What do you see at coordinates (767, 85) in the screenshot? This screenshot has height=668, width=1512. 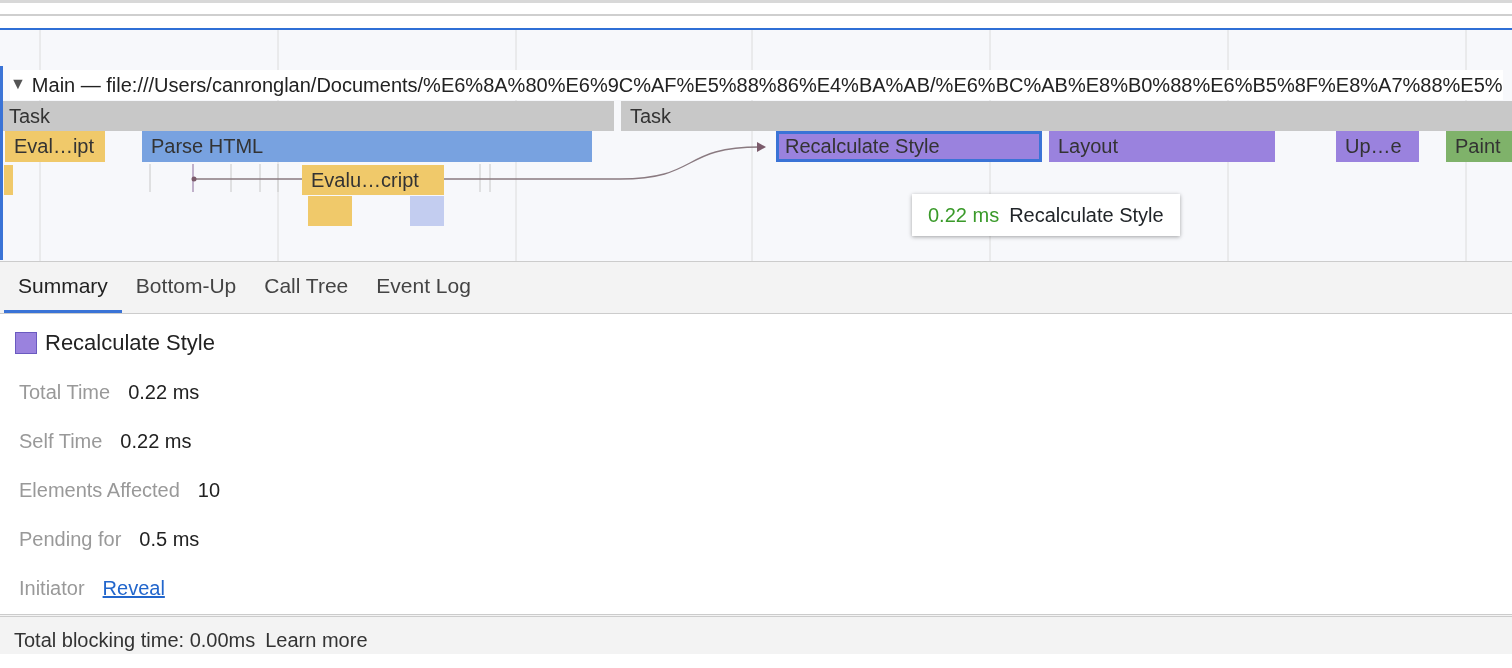 I see `track-title: Main — file:///Users/canronglan/Documents/%E6%8A%80%E6%9C%AF%E5%88%86%E4%BA%AB/%E6%BC%AB%E8%B0%88%E6%B5%8F%E8%A7%88%E5%` at bounding box center [767, 85].